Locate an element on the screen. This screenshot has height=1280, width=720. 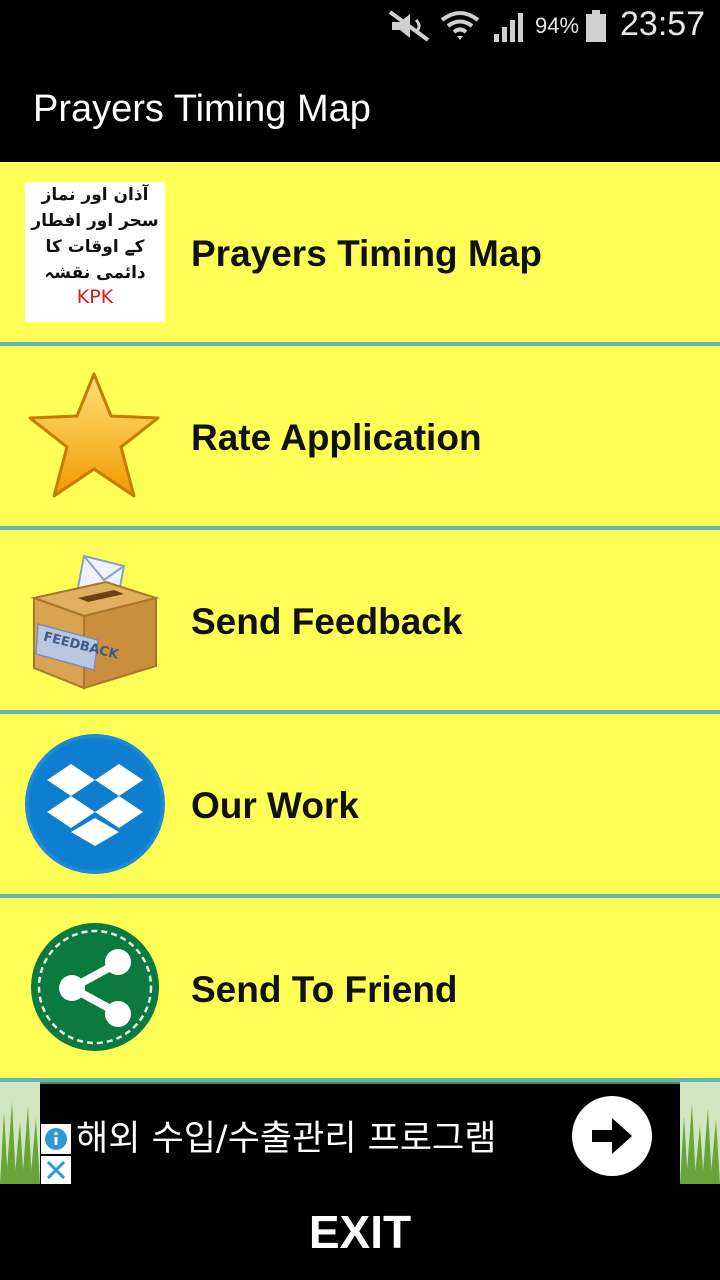
thumbnail-line-4: دائمی نقشہ is located at coordinates (95, 273).